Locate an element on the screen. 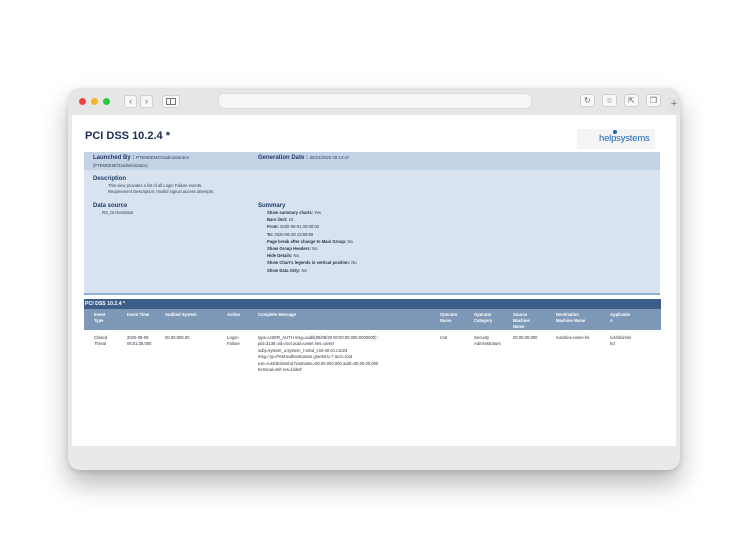 The height and width of the screenshot is (542, 750). header-audited-system: Audited System is located at coordinates (181, 315).